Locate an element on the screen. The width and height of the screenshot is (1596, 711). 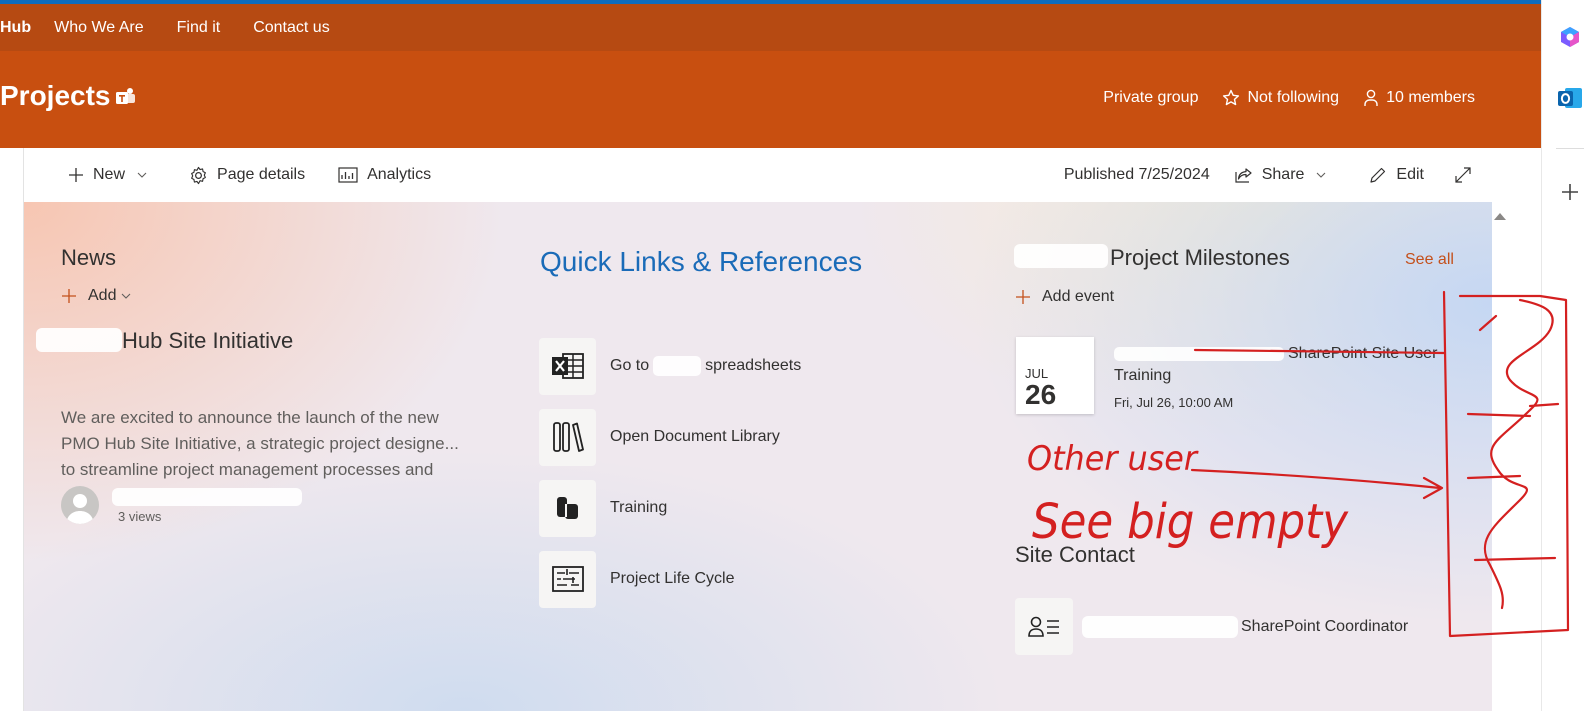
author-avatar is located at coordinates (80, 505).